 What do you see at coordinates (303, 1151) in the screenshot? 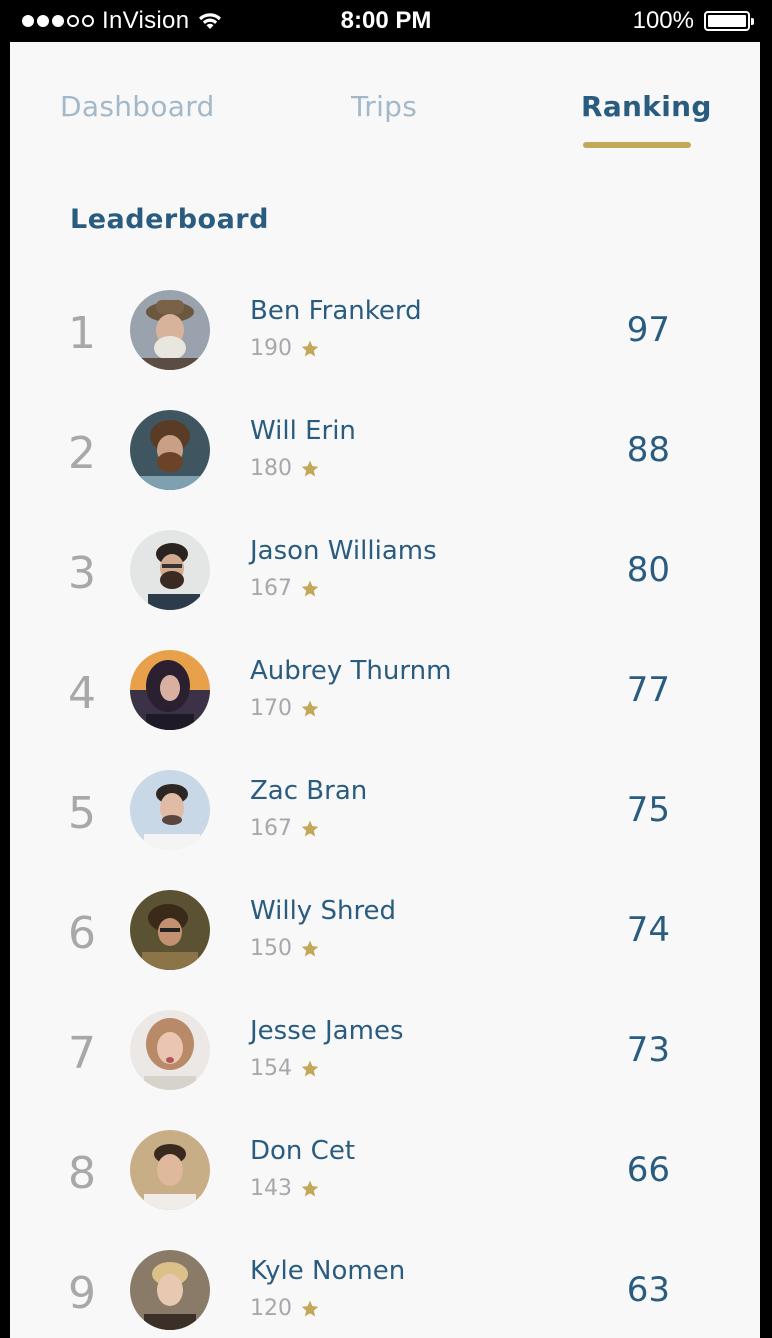
I see `player-name: Don Cet` at bounding box center [303, 1151].